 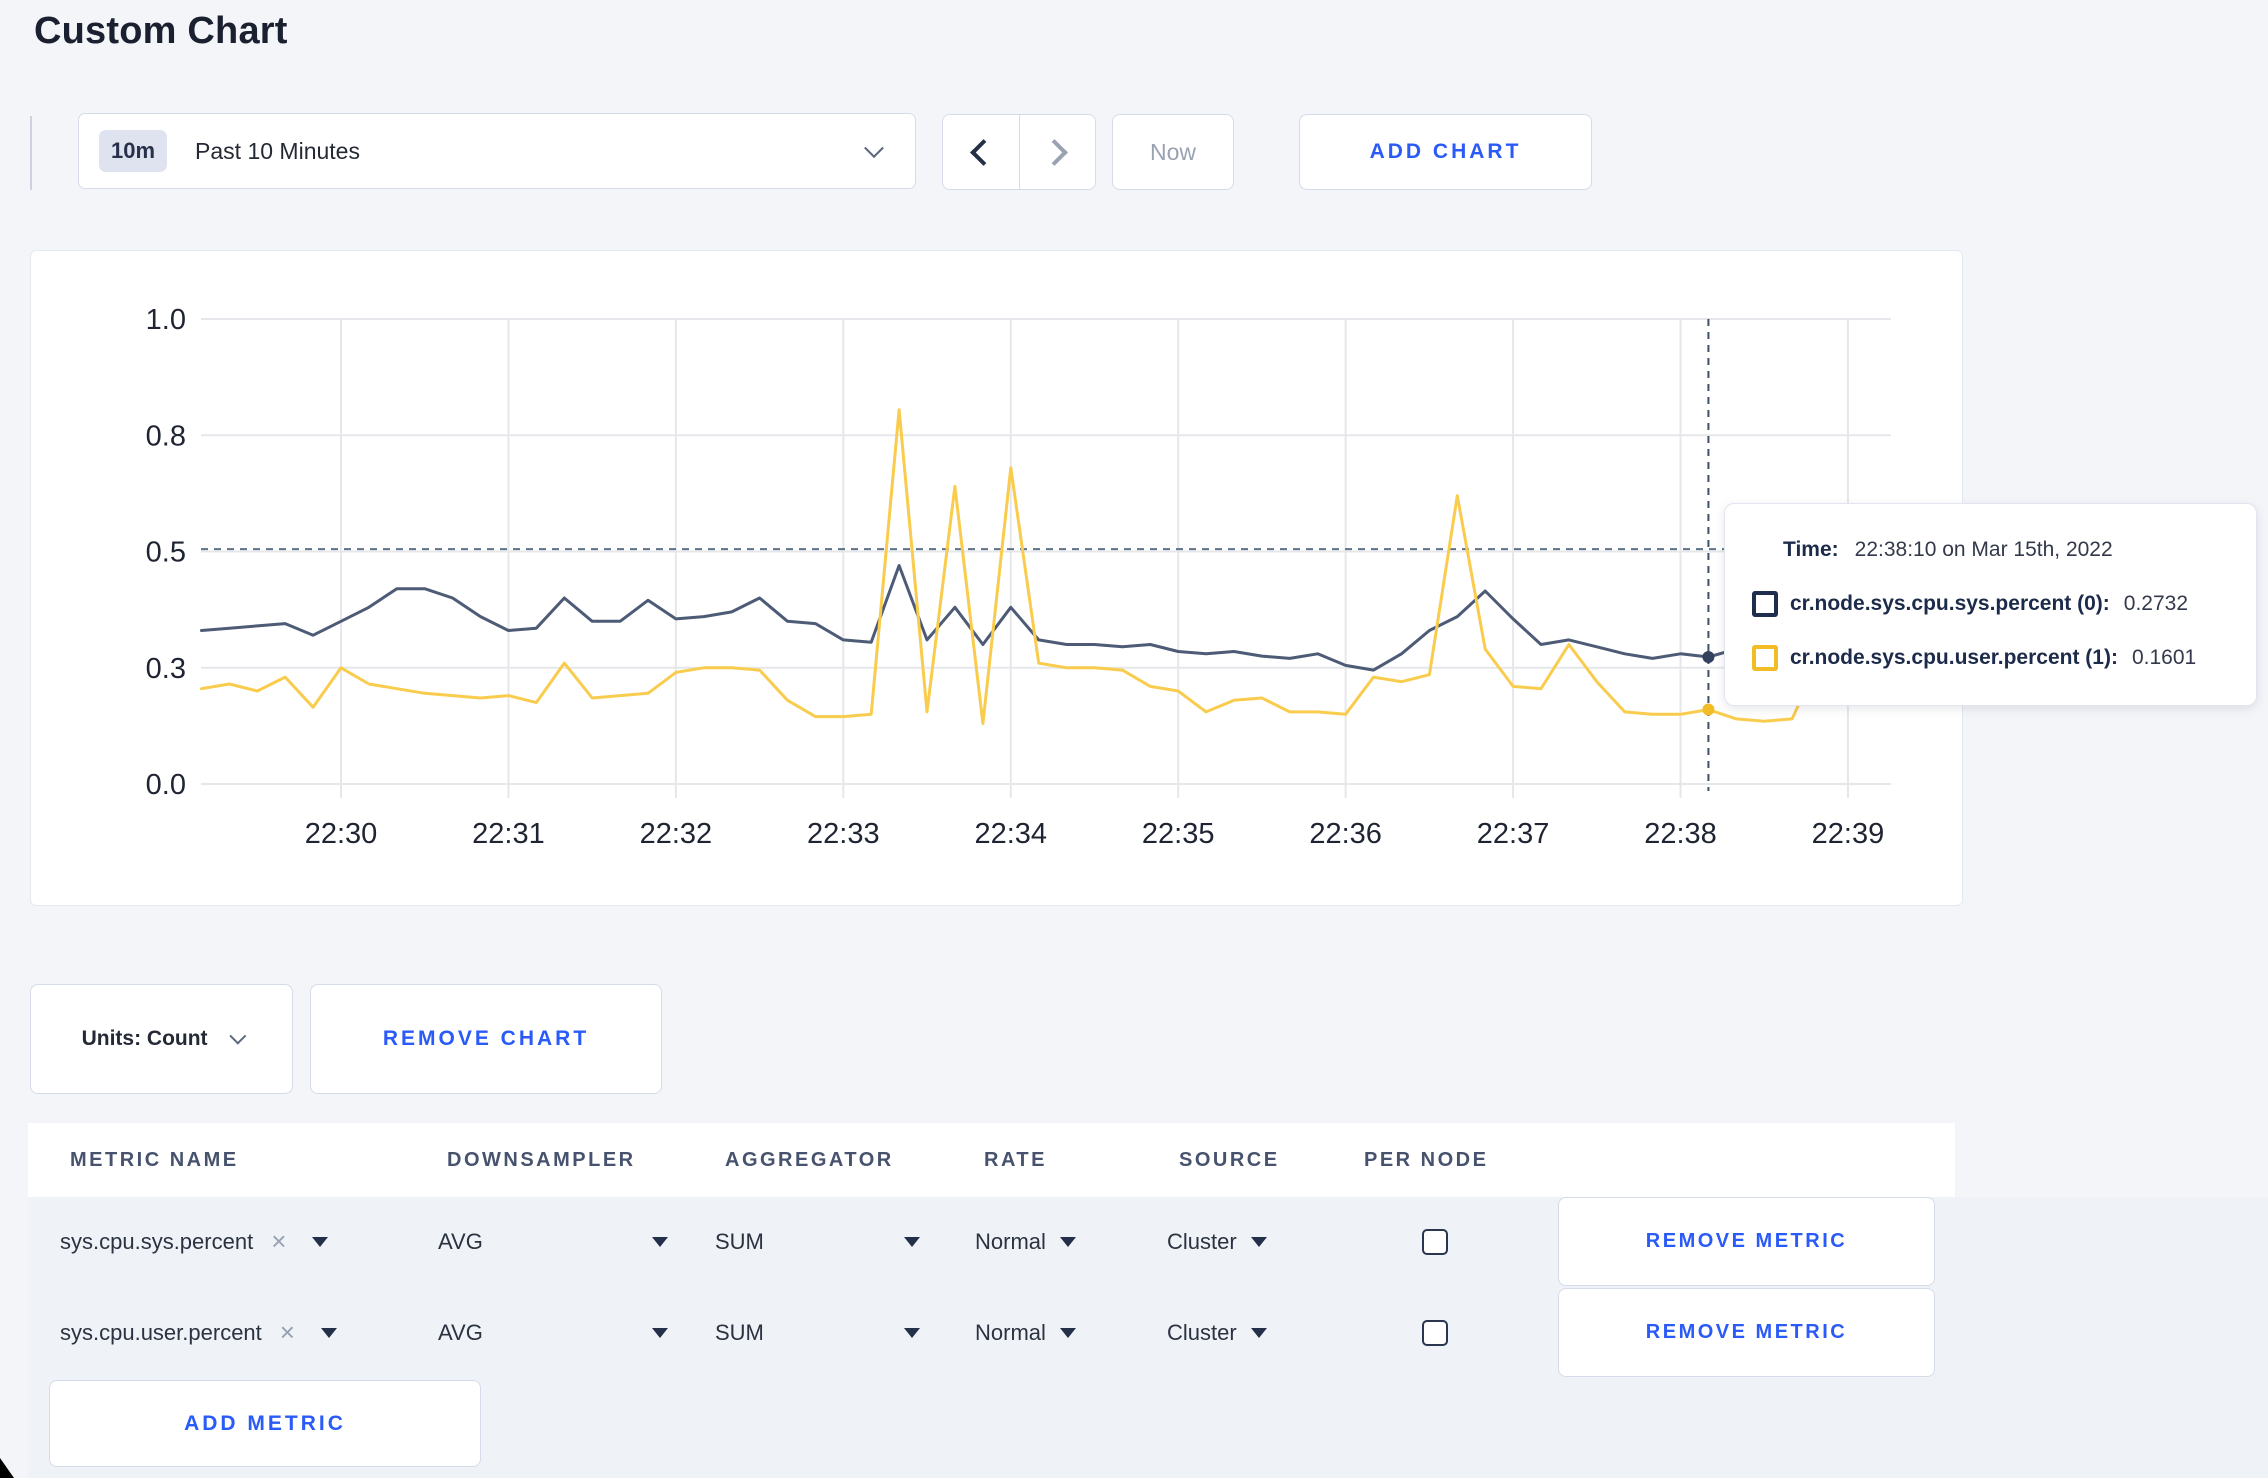 I want to click on time-nav-group, so click(x=1019, y=152).